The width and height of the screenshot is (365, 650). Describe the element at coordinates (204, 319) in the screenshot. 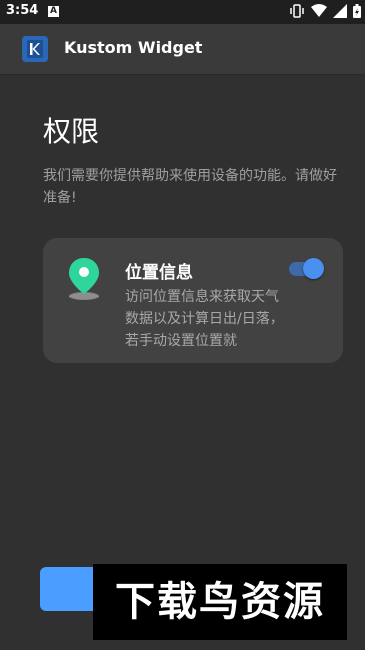

I see `permission-description: 访问位置信息来获取天气数据以及计算日出/日落，若手动设置位置就` at that location.